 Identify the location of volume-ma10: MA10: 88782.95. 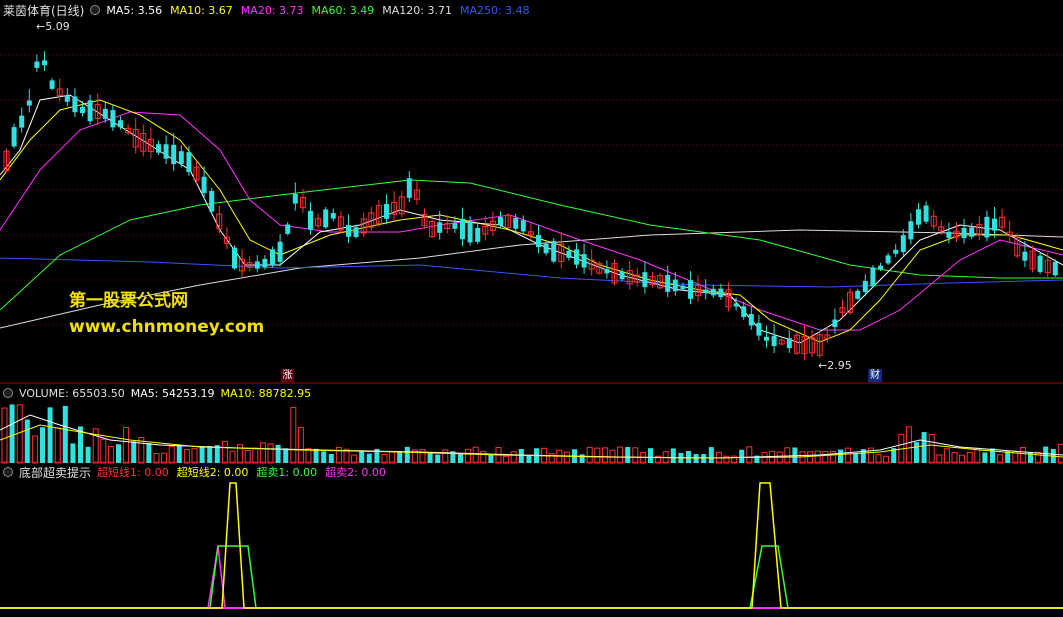
(266, 393).